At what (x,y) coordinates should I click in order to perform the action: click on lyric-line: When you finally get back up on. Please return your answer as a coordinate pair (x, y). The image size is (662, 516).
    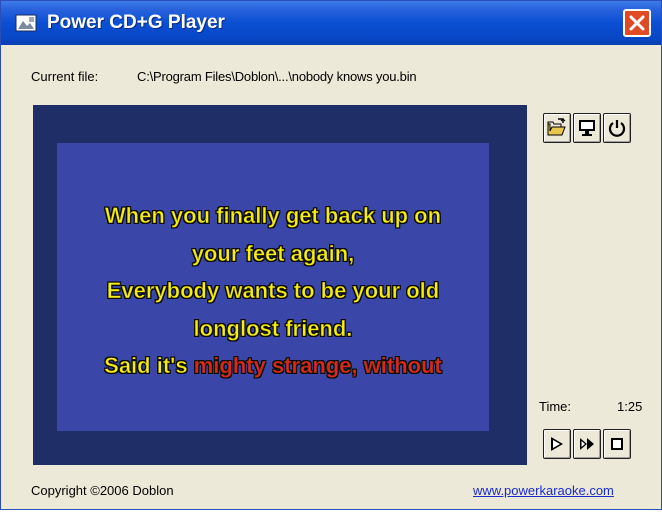
    Looking at the image, I should click on (273, 216).